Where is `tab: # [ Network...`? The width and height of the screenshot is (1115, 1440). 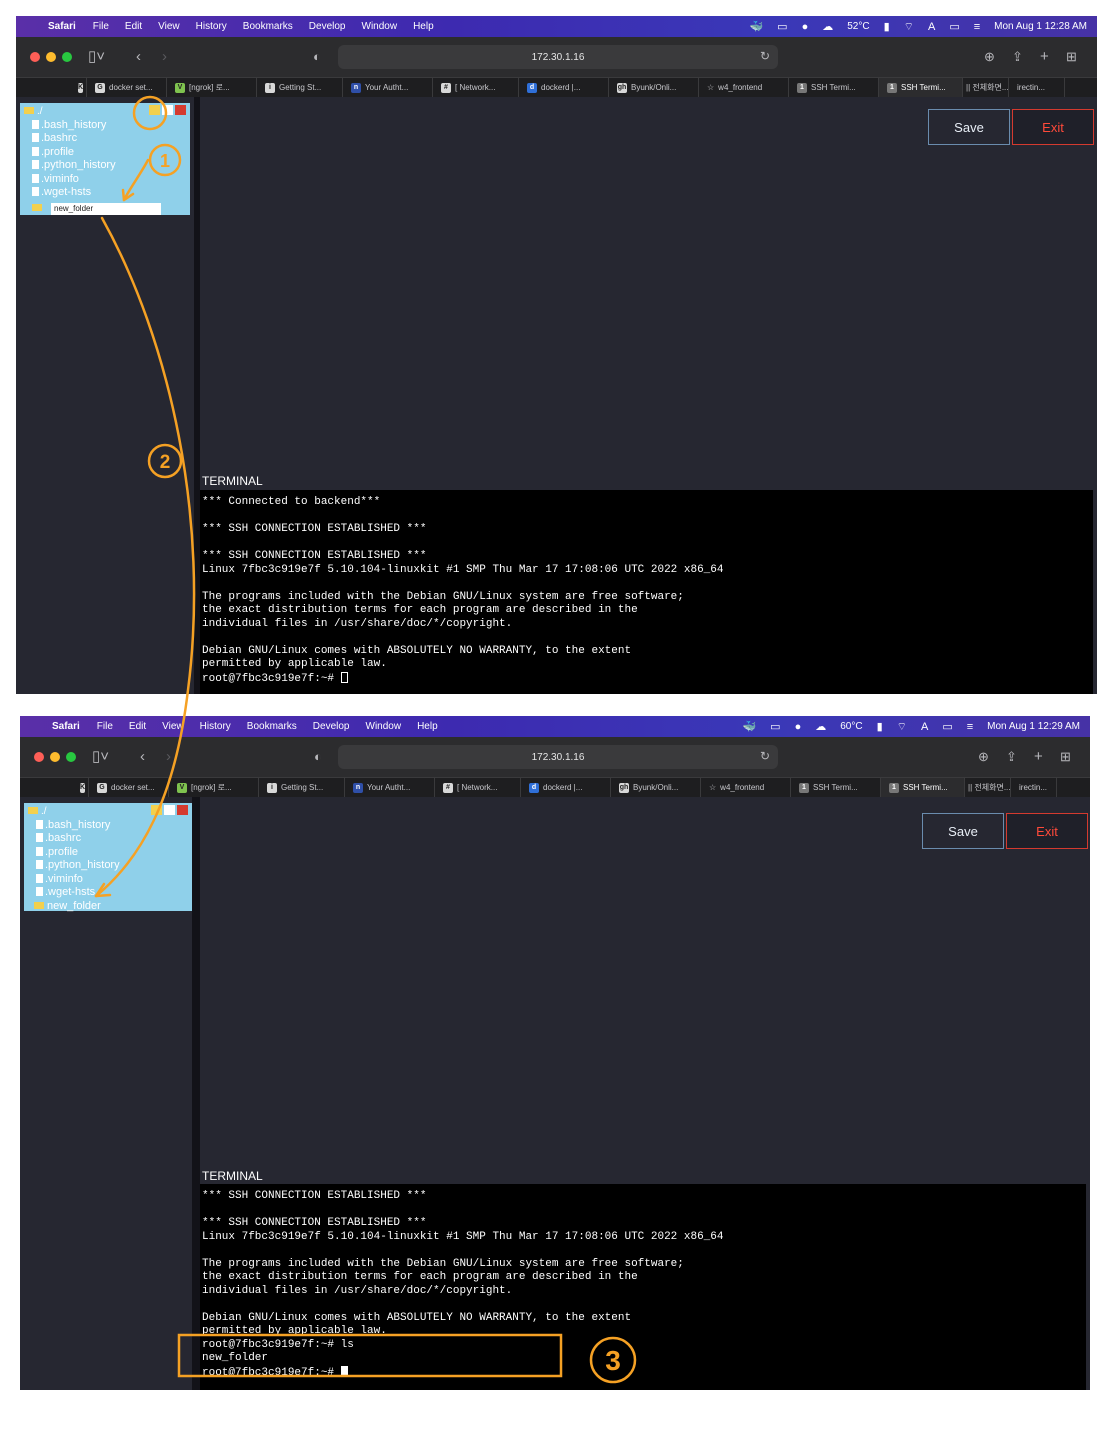 tab: # [ Network... is located at coordinates (478, 787).